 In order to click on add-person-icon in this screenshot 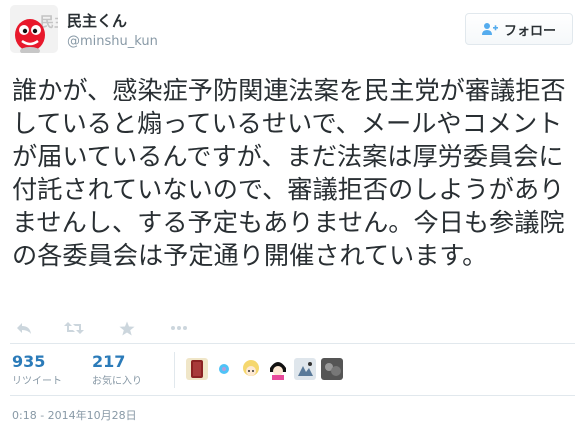, I will do `click(489, 29)`.